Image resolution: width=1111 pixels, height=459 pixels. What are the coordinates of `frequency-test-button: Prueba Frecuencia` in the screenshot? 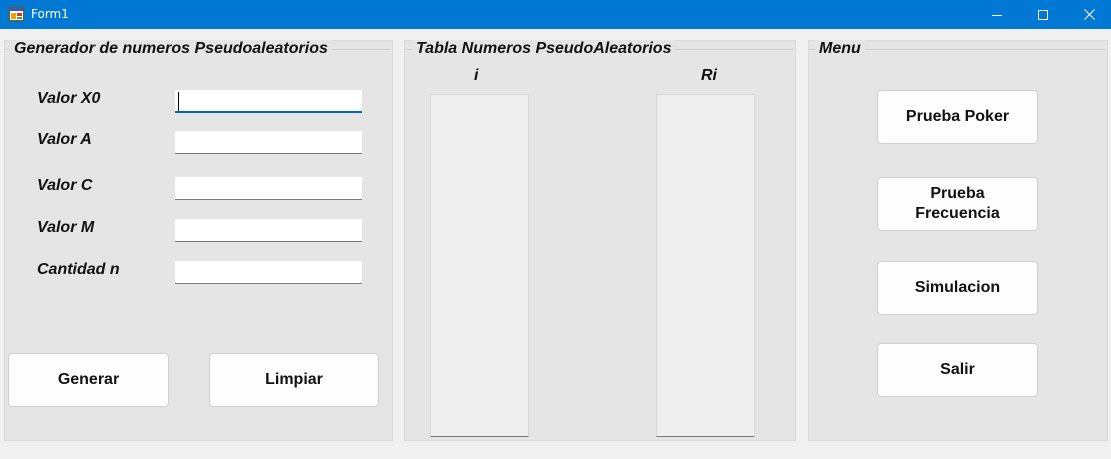 It's located at (957, 204).